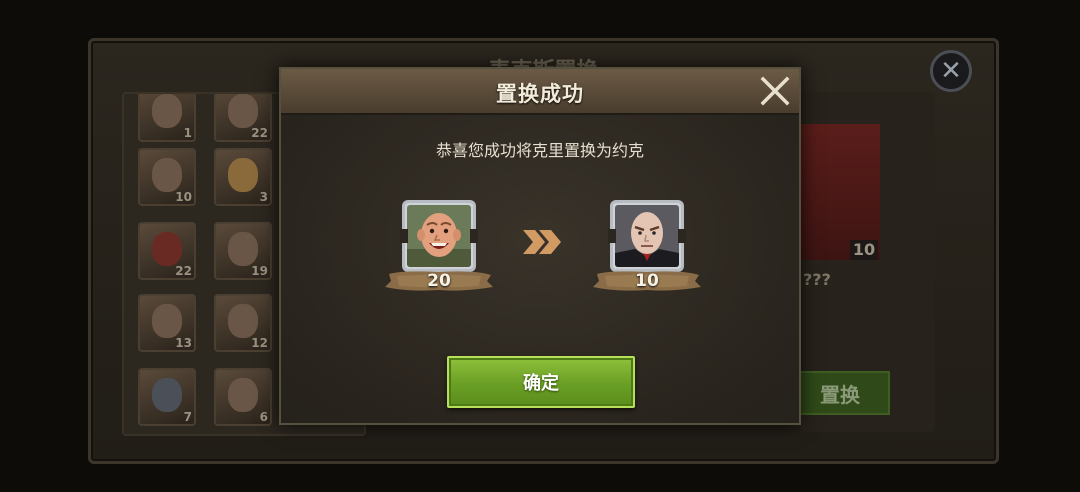 This screenshot has height=492, width=1080. I want to click on background-replace-label: 置换, so click(840, 394).